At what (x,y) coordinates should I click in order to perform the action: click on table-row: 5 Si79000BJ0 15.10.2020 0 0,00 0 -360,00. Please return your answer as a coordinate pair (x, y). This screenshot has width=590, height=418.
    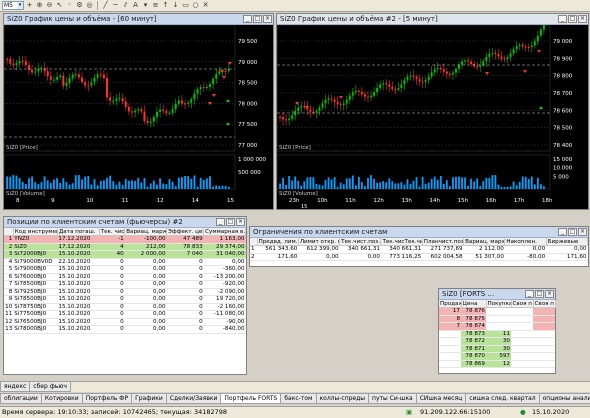
    Looking at the image, I should click on (125, 269).